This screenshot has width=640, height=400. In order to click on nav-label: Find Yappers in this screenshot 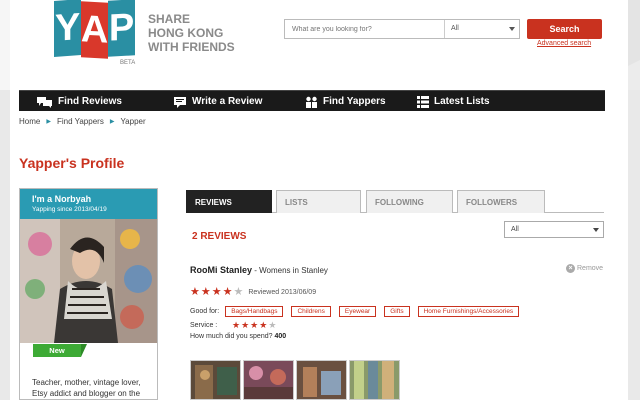, I will do `click(354, 101)`.